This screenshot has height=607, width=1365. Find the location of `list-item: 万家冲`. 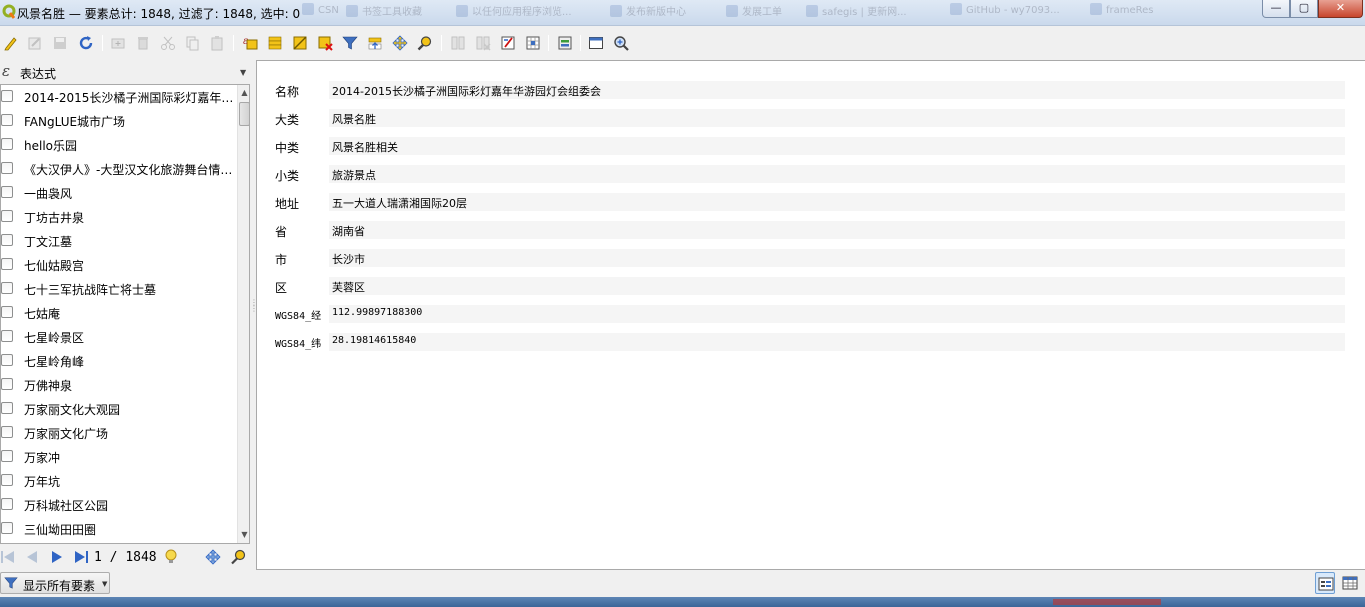

list-item: 万家冲 is located at coordinates (119, 457).